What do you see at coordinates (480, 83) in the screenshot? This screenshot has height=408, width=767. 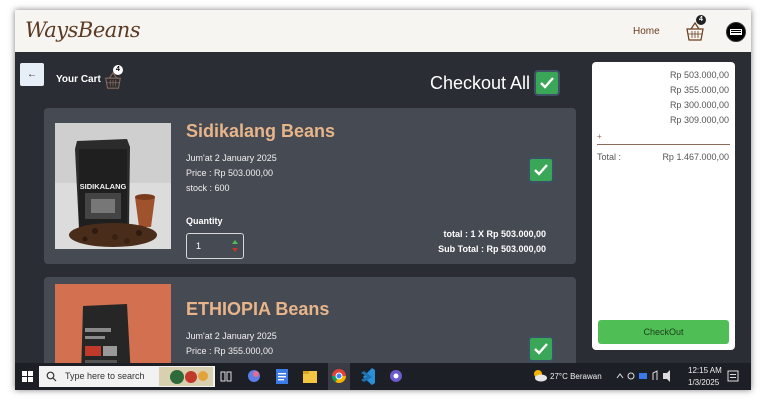 I see `checkout-all-label: Checkout All` at bounding box center [480, 83].